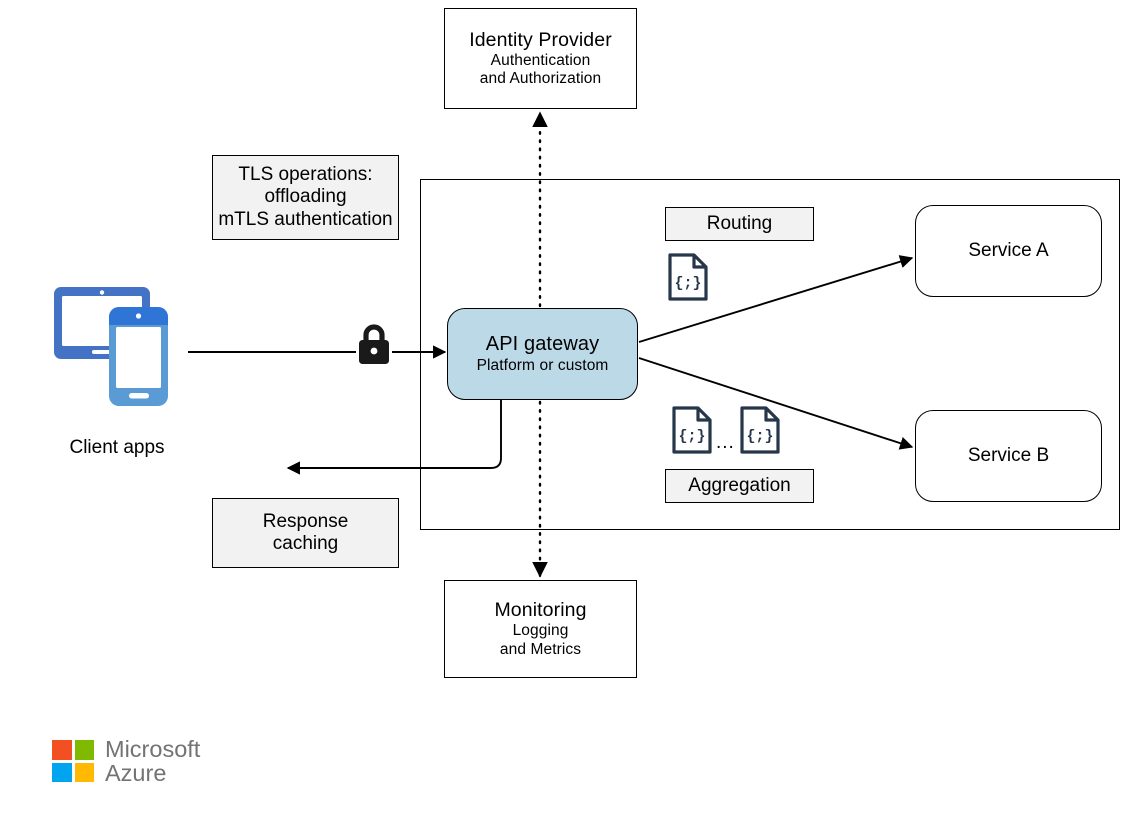 Image resolution: width=1133 pixels, height=826 pixels. Describe the element at coordinates (305, 521) in the screenshot. I see `response-caching-line-1: Response` at that location.